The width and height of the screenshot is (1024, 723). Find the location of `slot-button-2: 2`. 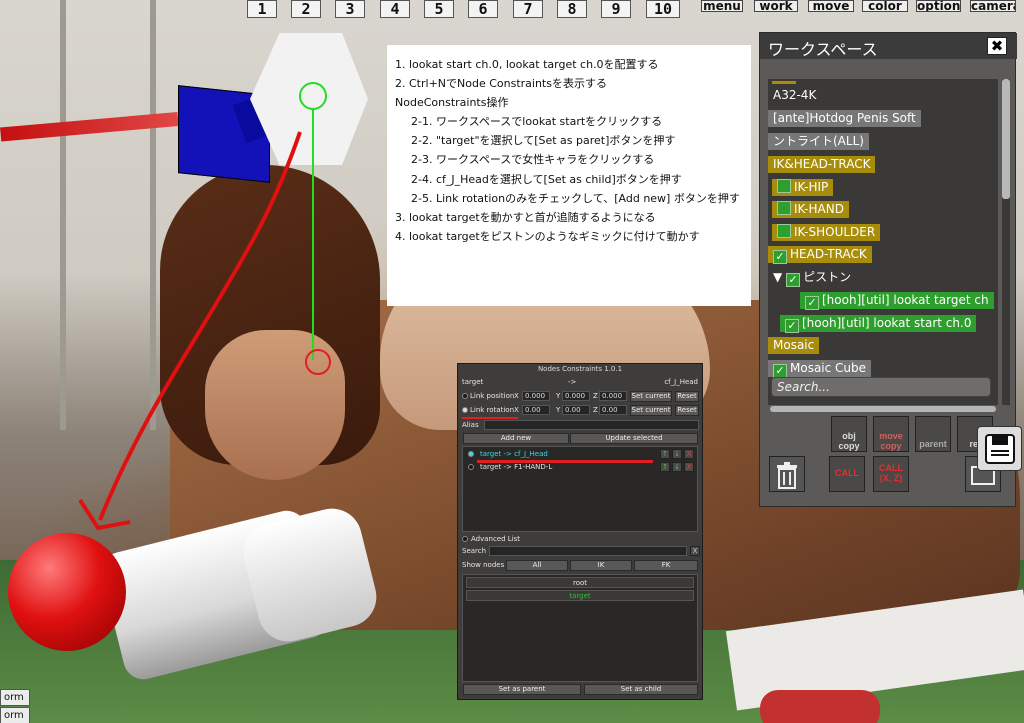

slot-button-2: 2 is located at coordinates (306, 9).